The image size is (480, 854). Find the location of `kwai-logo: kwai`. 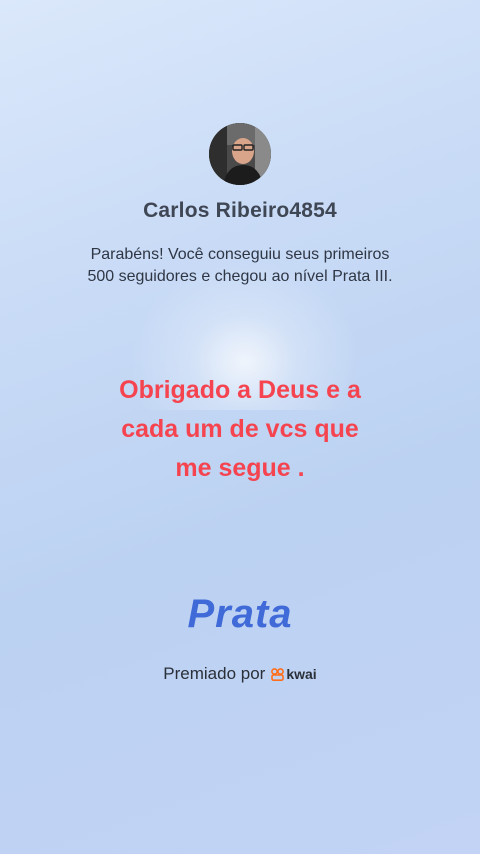

kwai-logo: kwai is located at coordinates (294, 674).